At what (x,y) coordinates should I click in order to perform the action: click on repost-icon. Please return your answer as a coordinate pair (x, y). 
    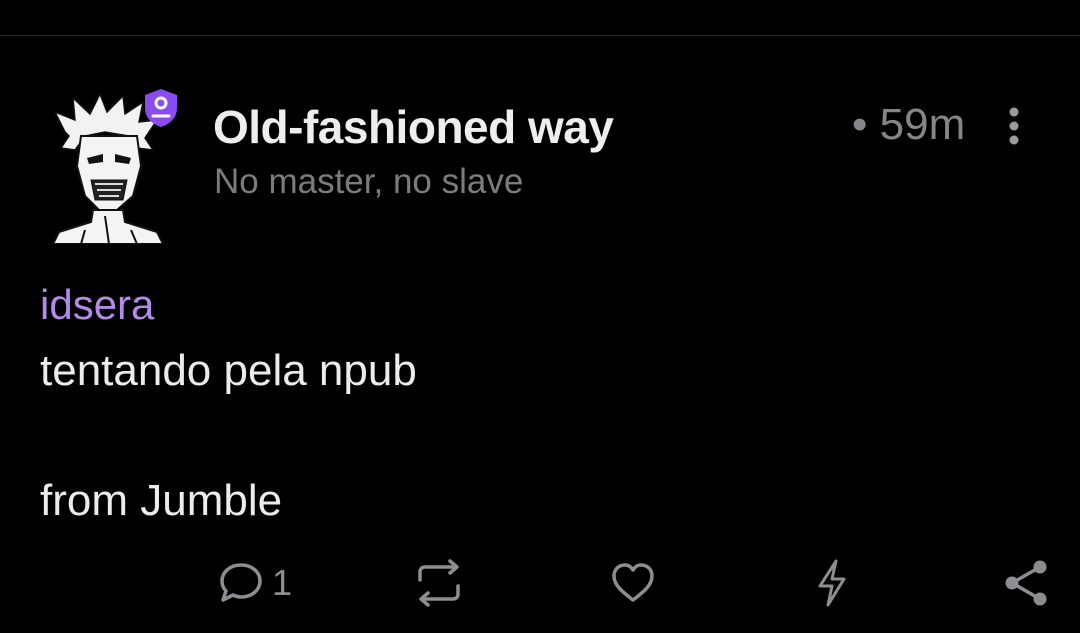
    Looking at the image, I should click on (439, 583).